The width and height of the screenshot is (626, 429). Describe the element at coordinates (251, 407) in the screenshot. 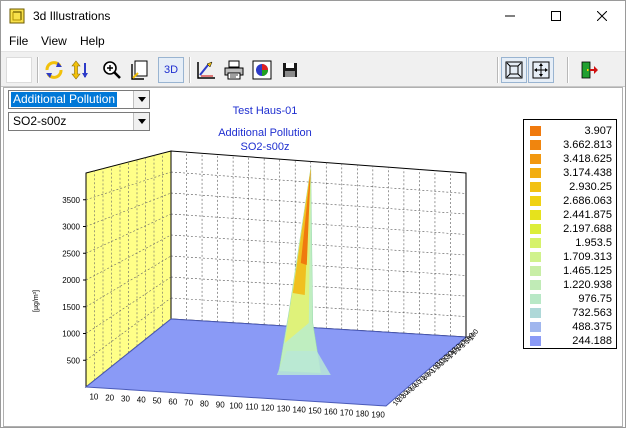

I see `x-tick-label: 110` at that location.